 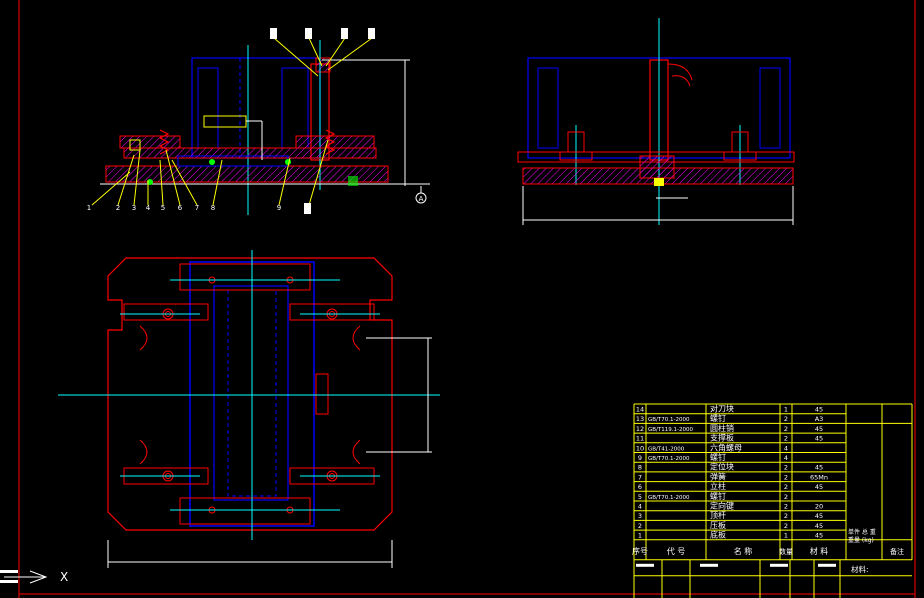 I want to click on bom-row-no: 1, so click(x=640, y=536).